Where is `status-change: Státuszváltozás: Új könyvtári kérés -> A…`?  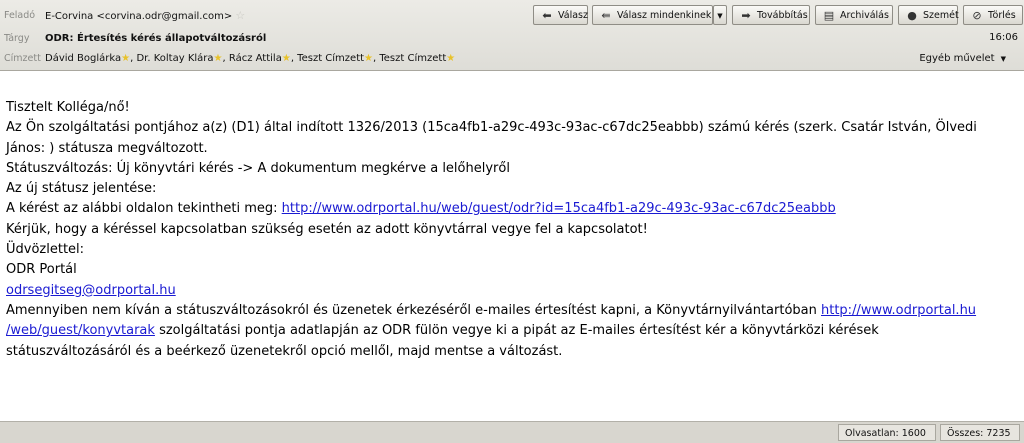 status-change: Státuszváltozás: Új könyvtári kérés -> A… is located at coordinates (258, 168).